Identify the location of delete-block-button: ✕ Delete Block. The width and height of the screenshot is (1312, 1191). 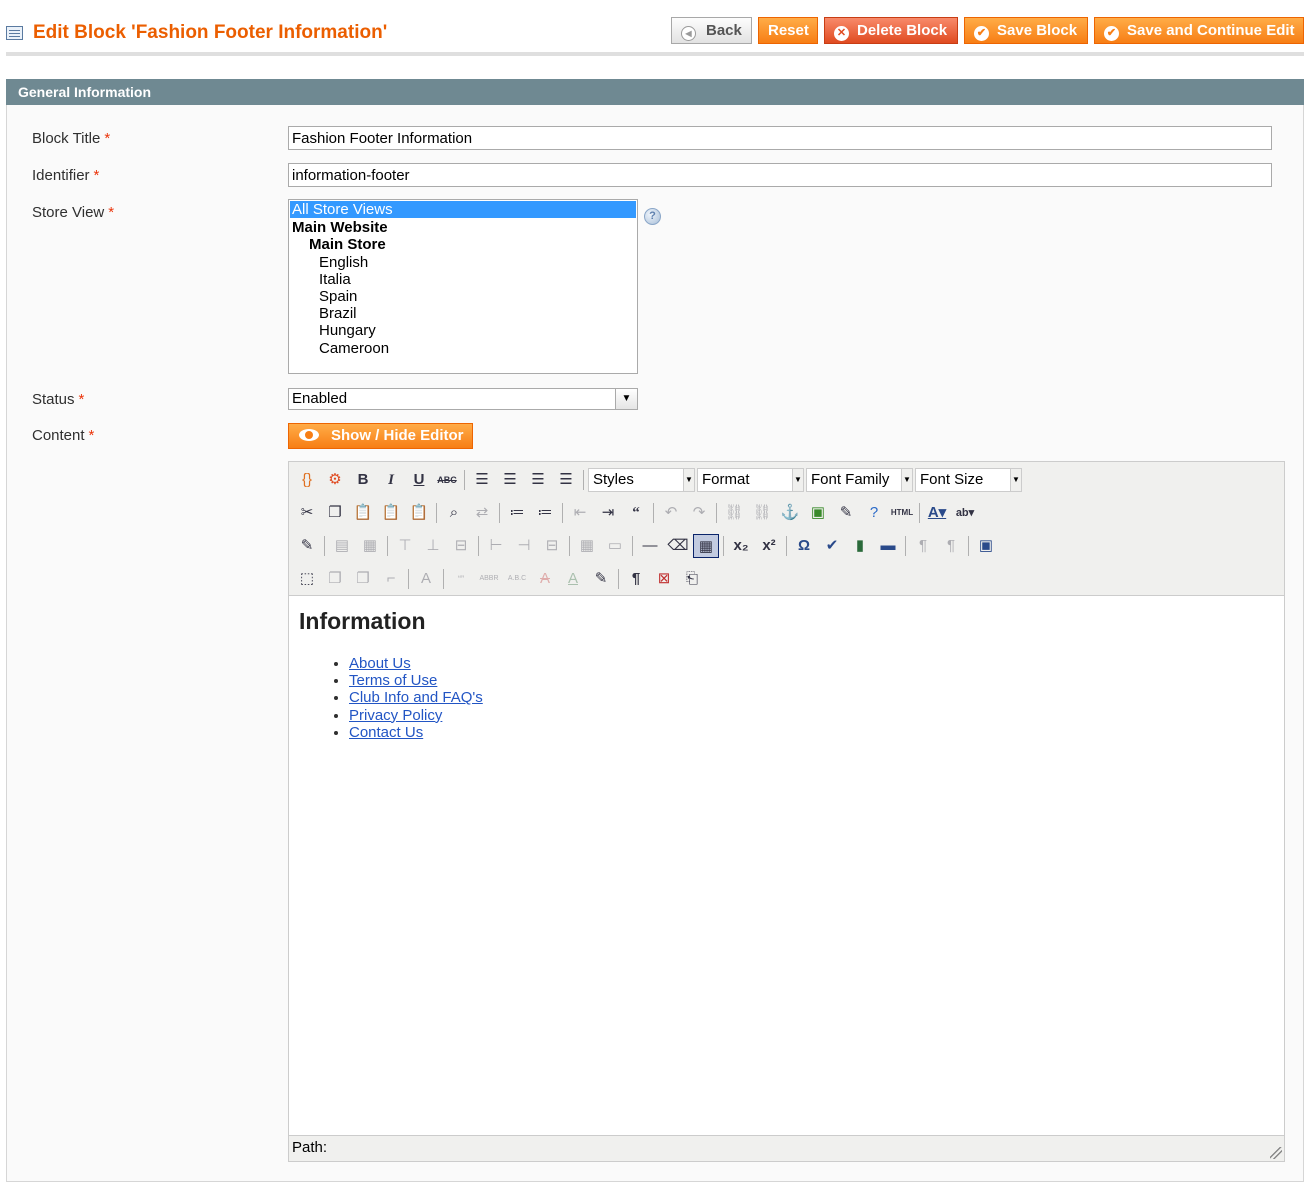
(891, 30).